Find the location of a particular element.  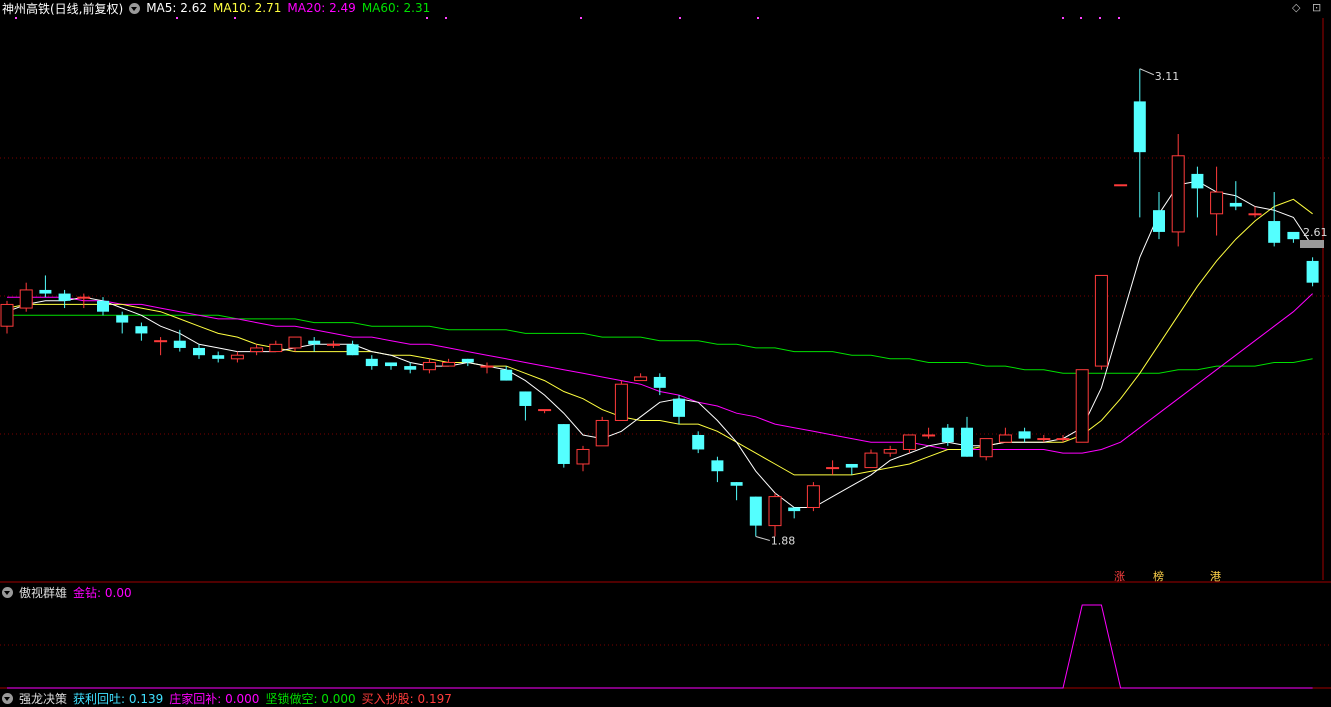

event-marker: 港 is located at coordinates (1215, 576).